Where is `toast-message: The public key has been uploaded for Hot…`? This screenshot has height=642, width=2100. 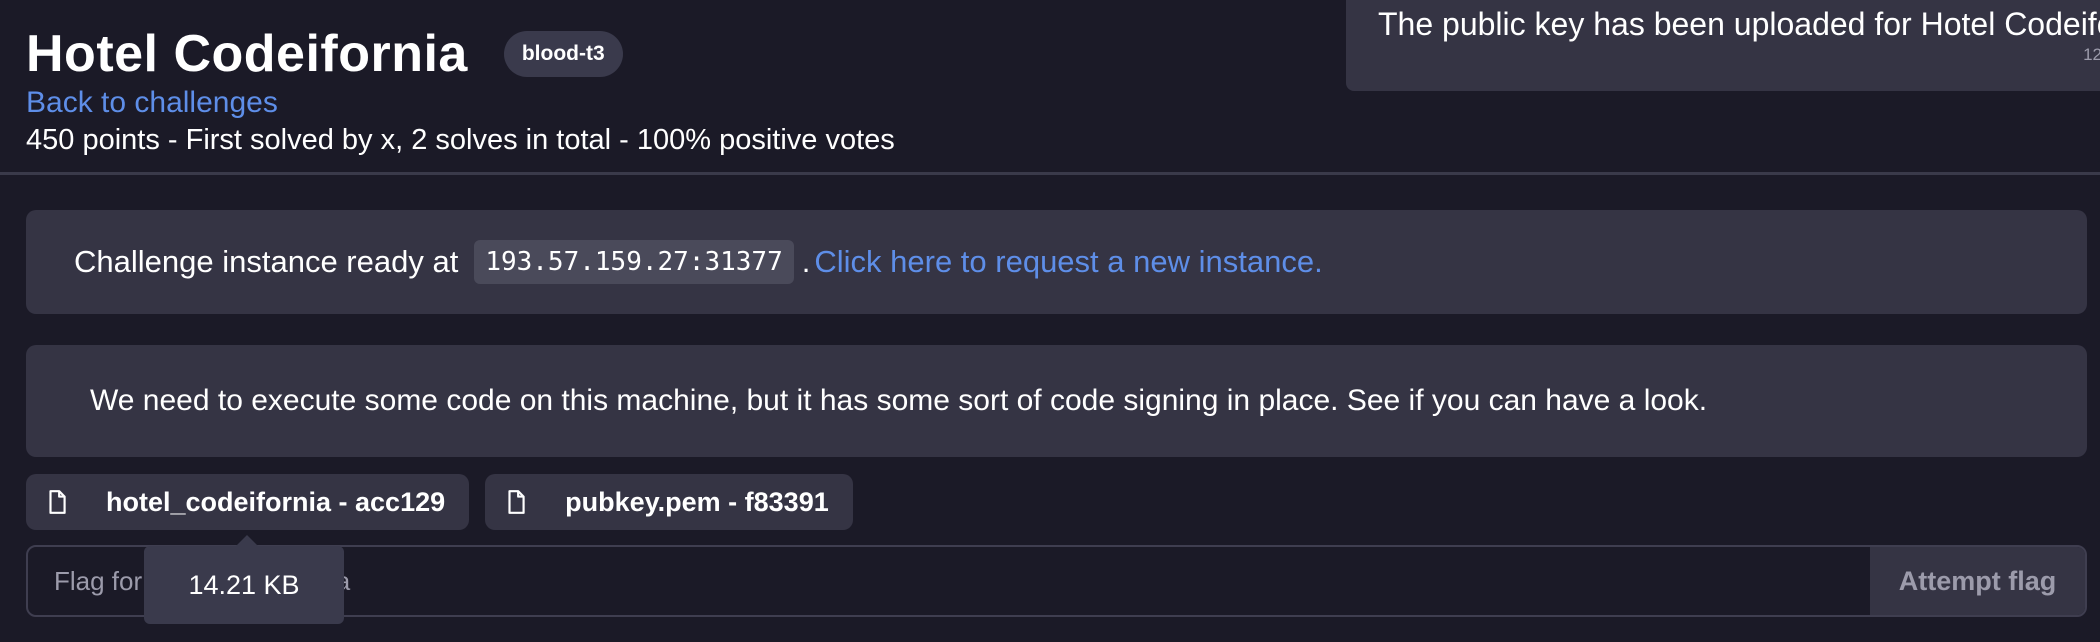 toast-message: The public key has been uploaded for Hot… is located at coordinates (1739, 24).